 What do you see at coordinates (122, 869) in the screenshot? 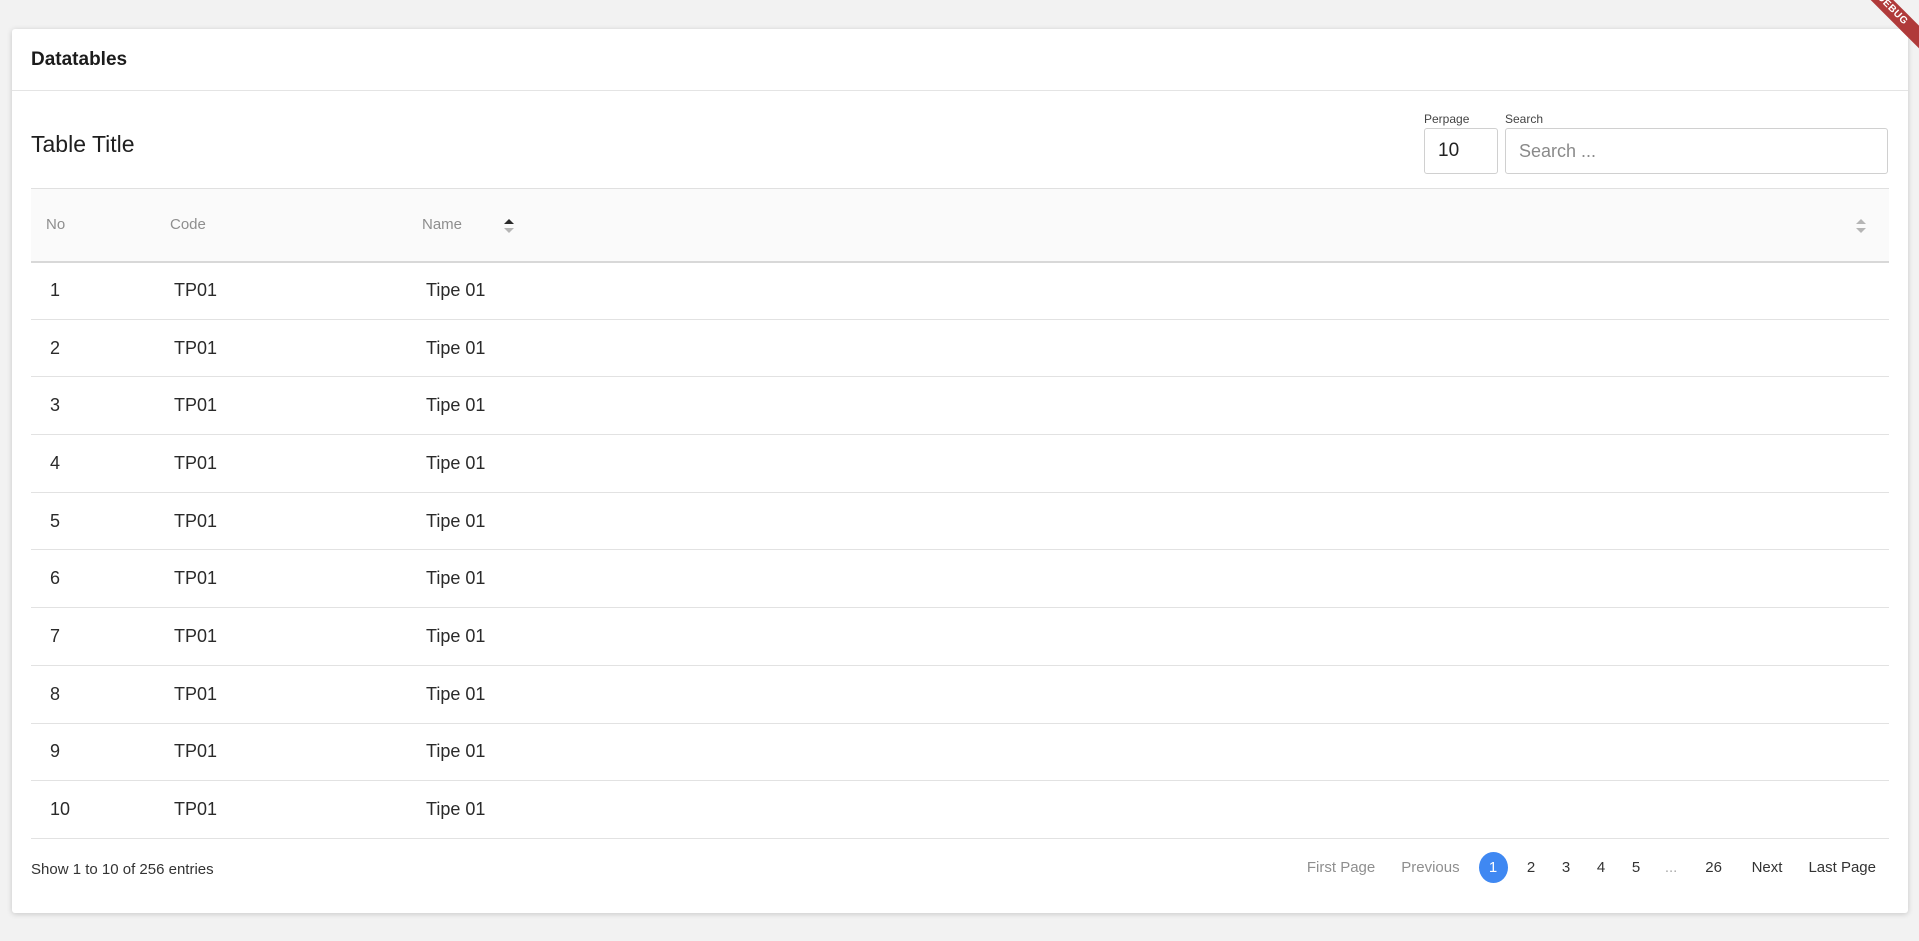
I see `entries-info: Show 1 to 10 of 256 entries` at bounding box center [122, 869].